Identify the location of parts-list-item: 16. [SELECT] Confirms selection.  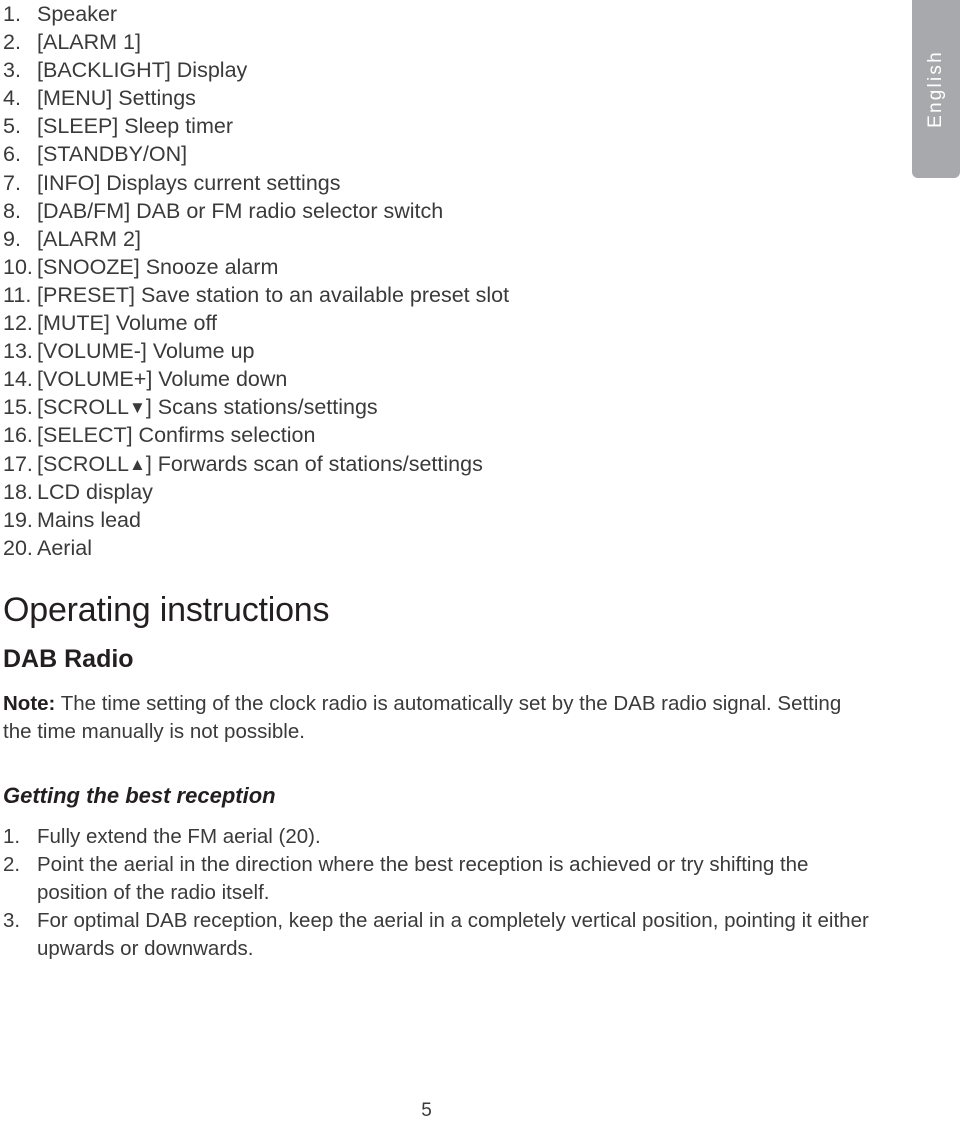
(451, 435).